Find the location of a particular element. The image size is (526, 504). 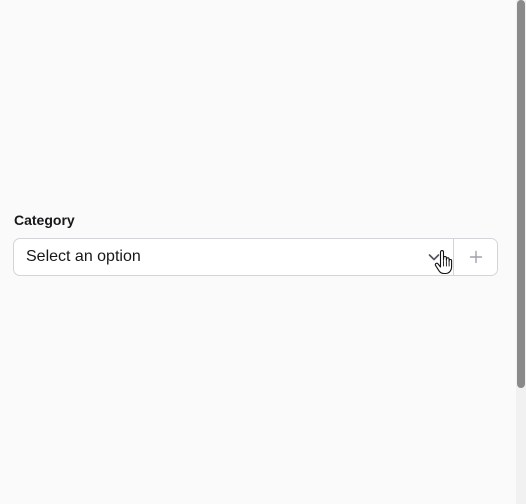

chevron-down-icon is located at coordinates (434, 257).